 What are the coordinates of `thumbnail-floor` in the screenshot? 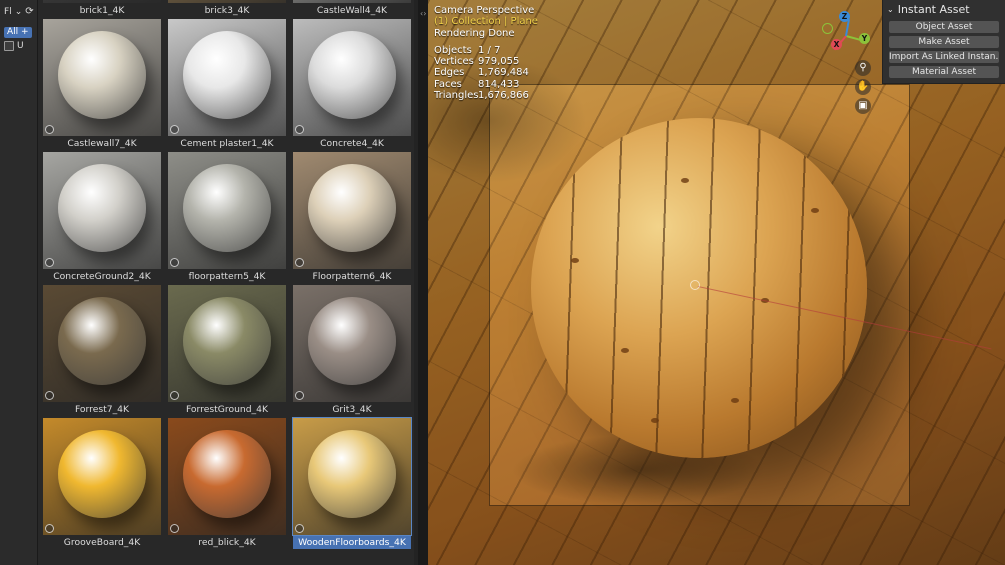 It's located at (352, 1).